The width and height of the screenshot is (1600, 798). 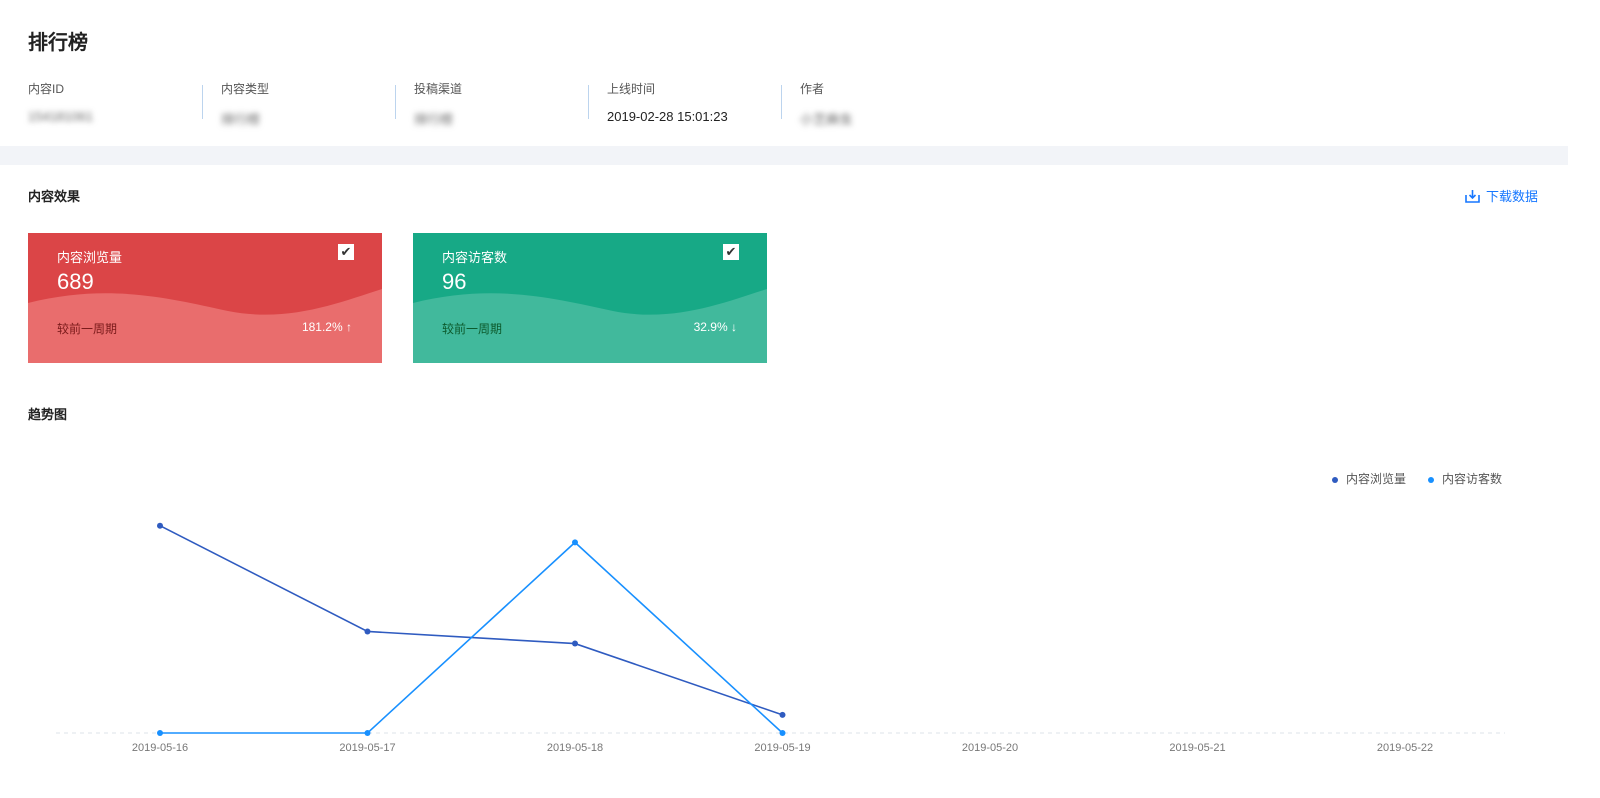 What do you see at coordinates (575, 748) in the screenshot?
I see `x-tick-label: 2019-05-18` at bounding box center [575, 748].